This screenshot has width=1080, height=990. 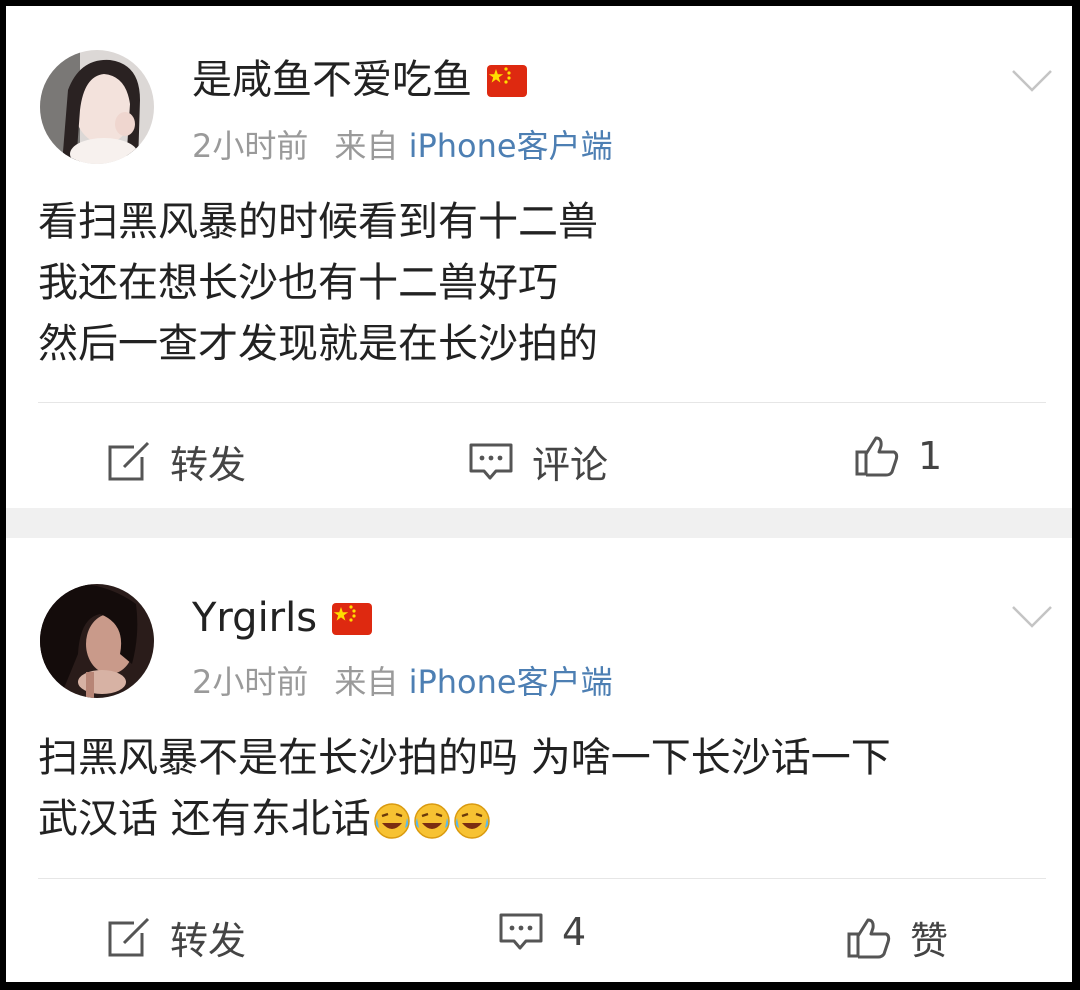 What do you see at coordinates (539, 523) in the screenshot?
I see `card-separator` at bounding box center [539, 523].